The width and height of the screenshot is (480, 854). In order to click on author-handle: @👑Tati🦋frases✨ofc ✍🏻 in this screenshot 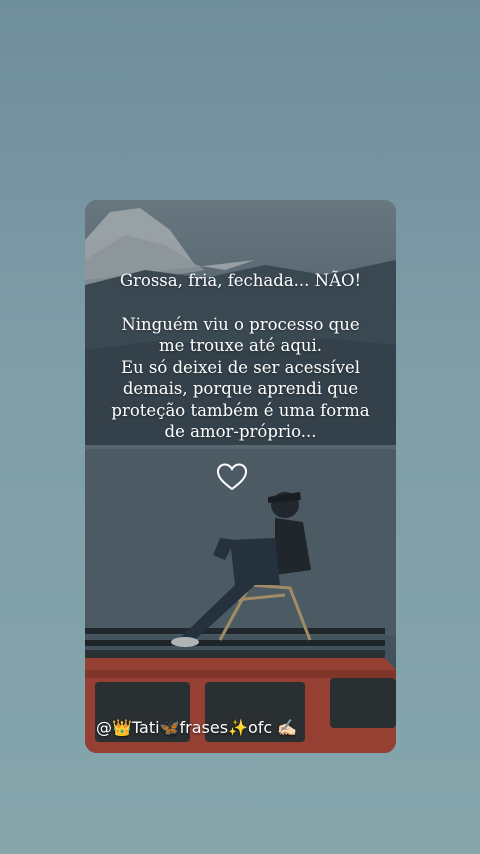, I will do `click(197, 727)`.